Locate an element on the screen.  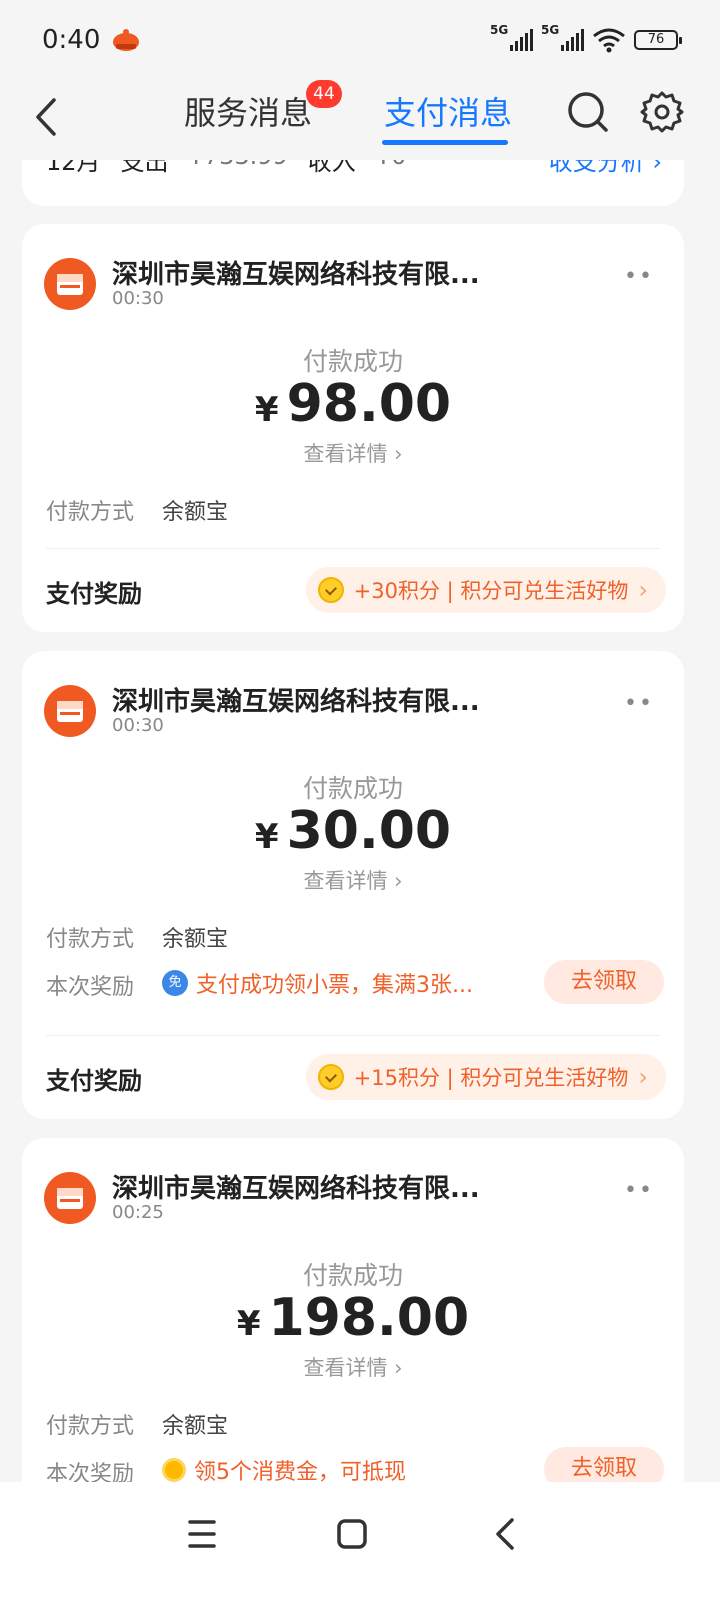
transaction-time: 00:25 is located at coordinates (138, 1212).